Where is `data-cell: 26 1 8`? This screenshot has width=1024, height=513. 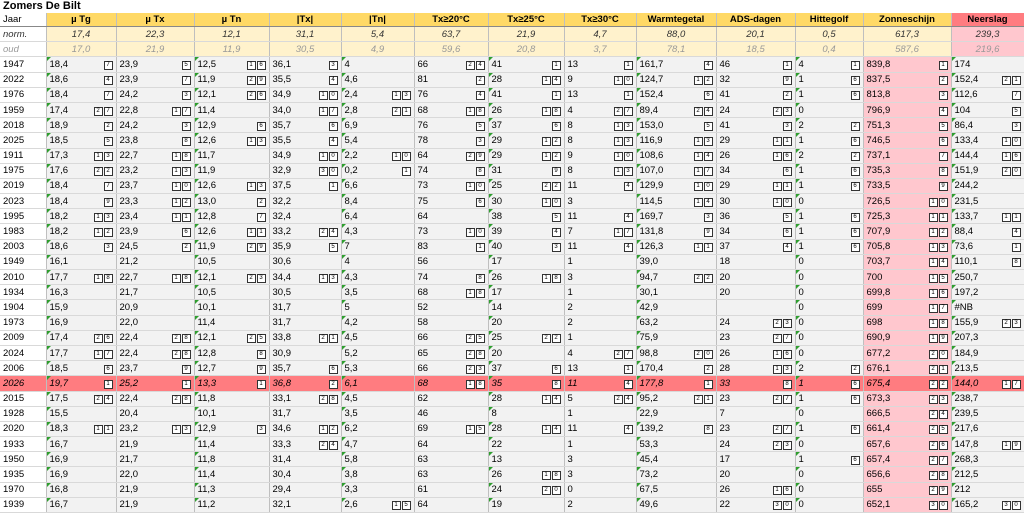 data-cell: 26 1 8 is located at coordinates (526, 110).